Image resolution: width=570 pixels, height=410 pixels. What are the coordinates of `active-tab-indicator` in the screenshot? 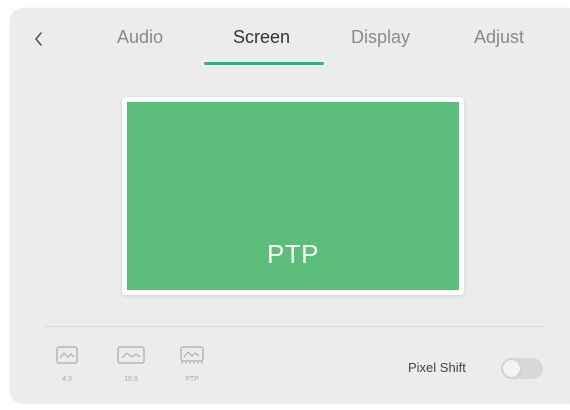 It's located at (264, 63).